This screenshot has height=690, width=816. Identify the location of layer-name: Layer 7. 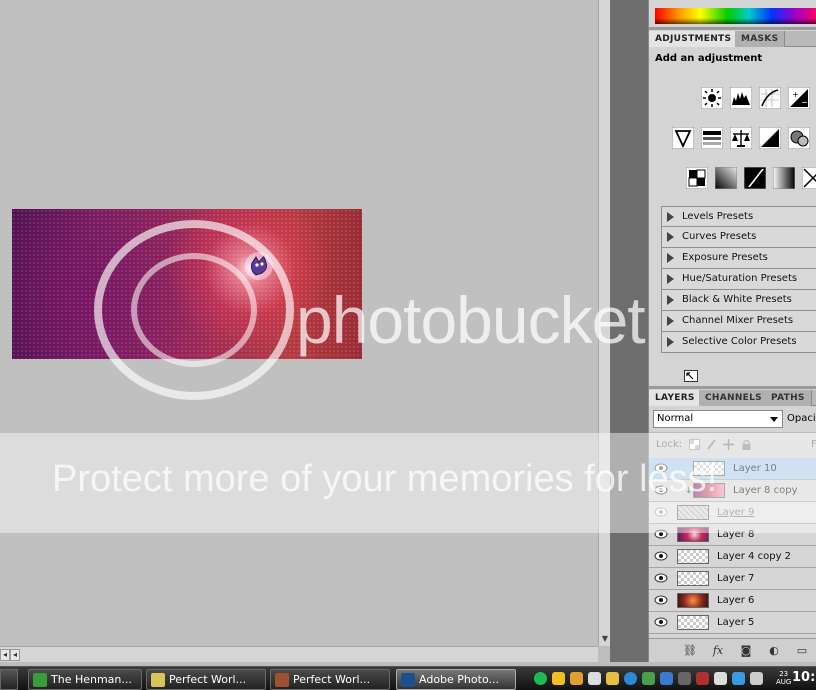
(735, 578).